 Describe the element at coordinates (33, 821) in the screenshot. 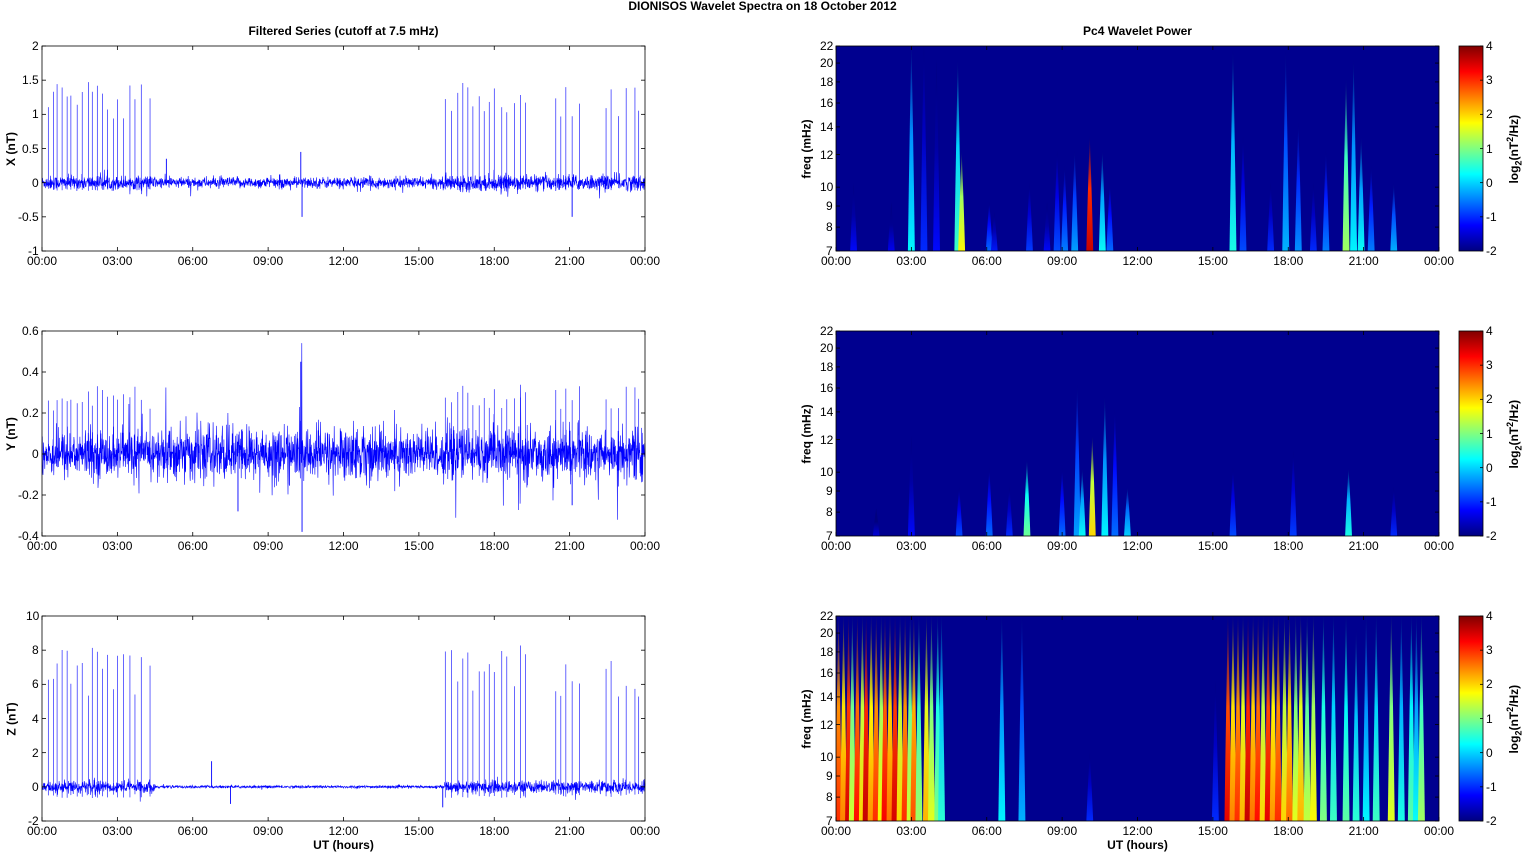

I see `ytick-label: -2` at that location.